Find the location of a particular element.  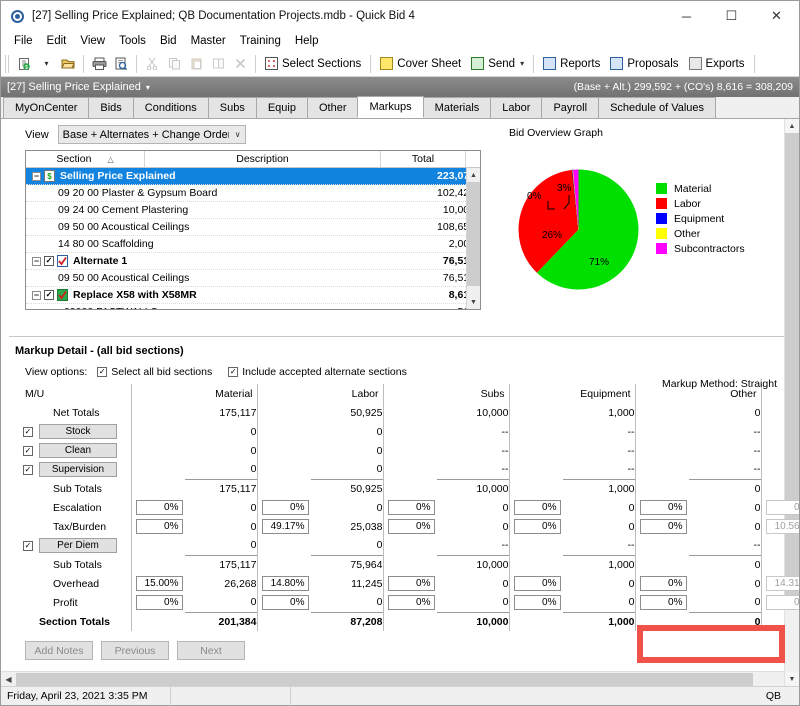

overhead-other-input: 0% is located at coordinates (663, 583).